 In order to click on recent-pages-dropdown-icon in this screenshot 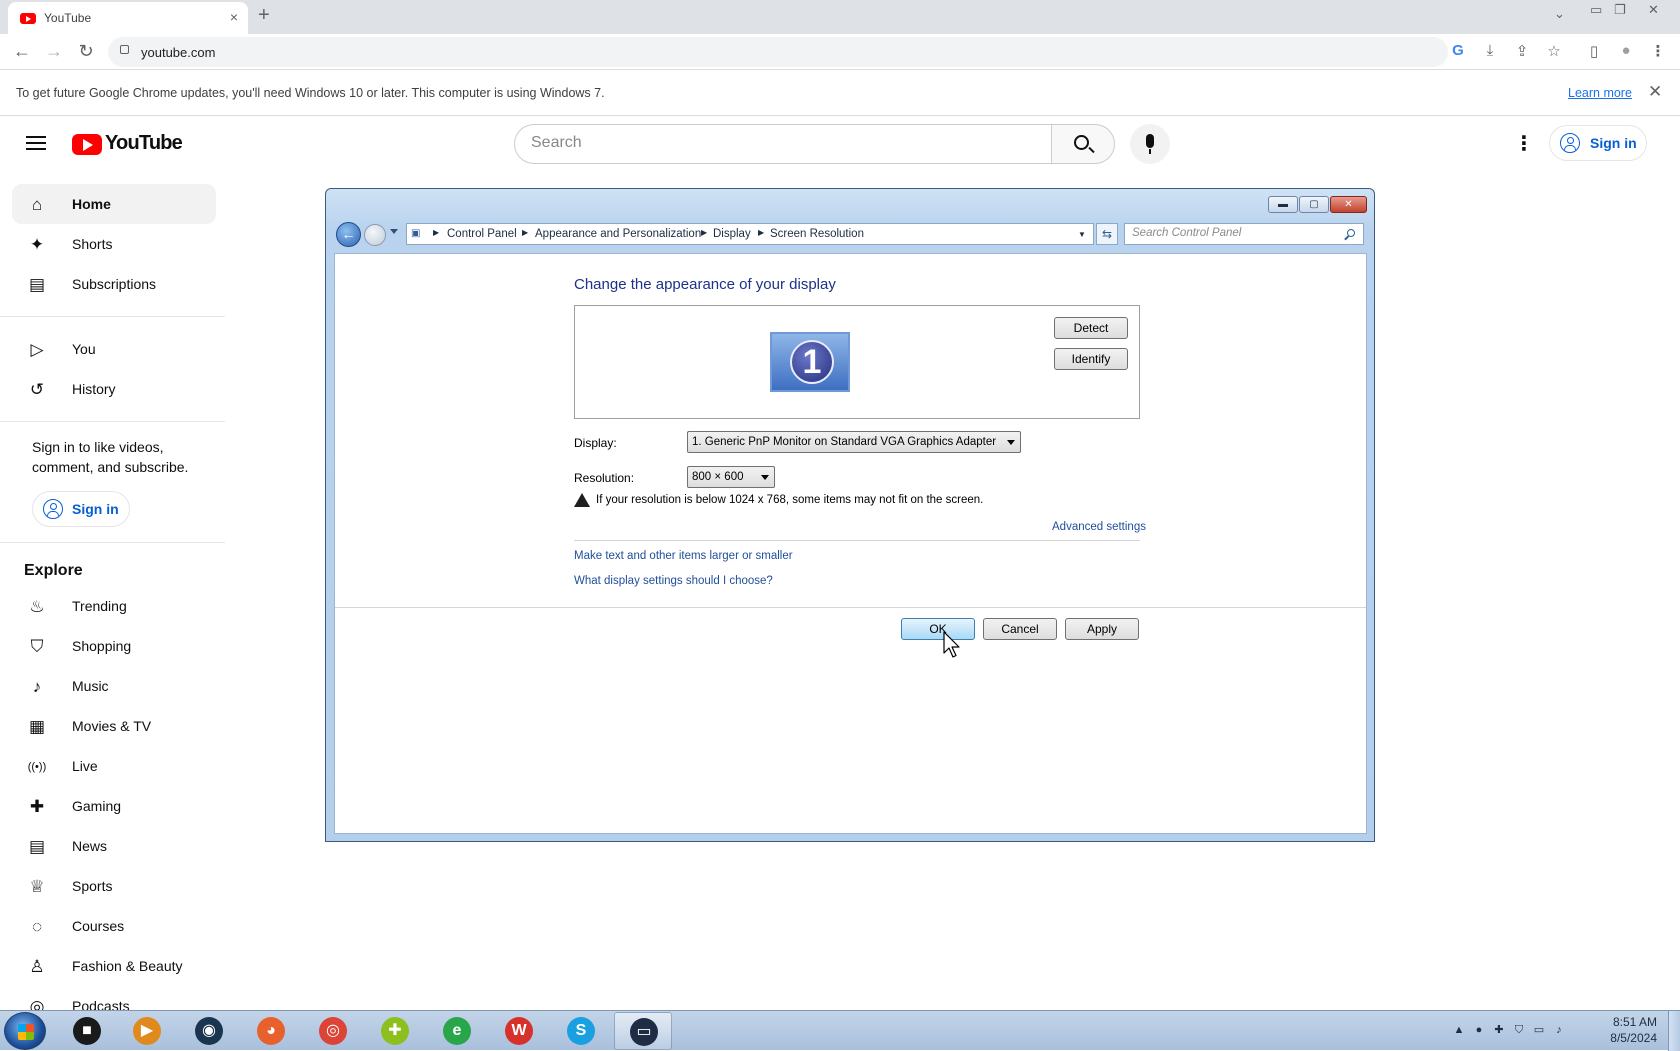, I will do `click(394, 231)`.